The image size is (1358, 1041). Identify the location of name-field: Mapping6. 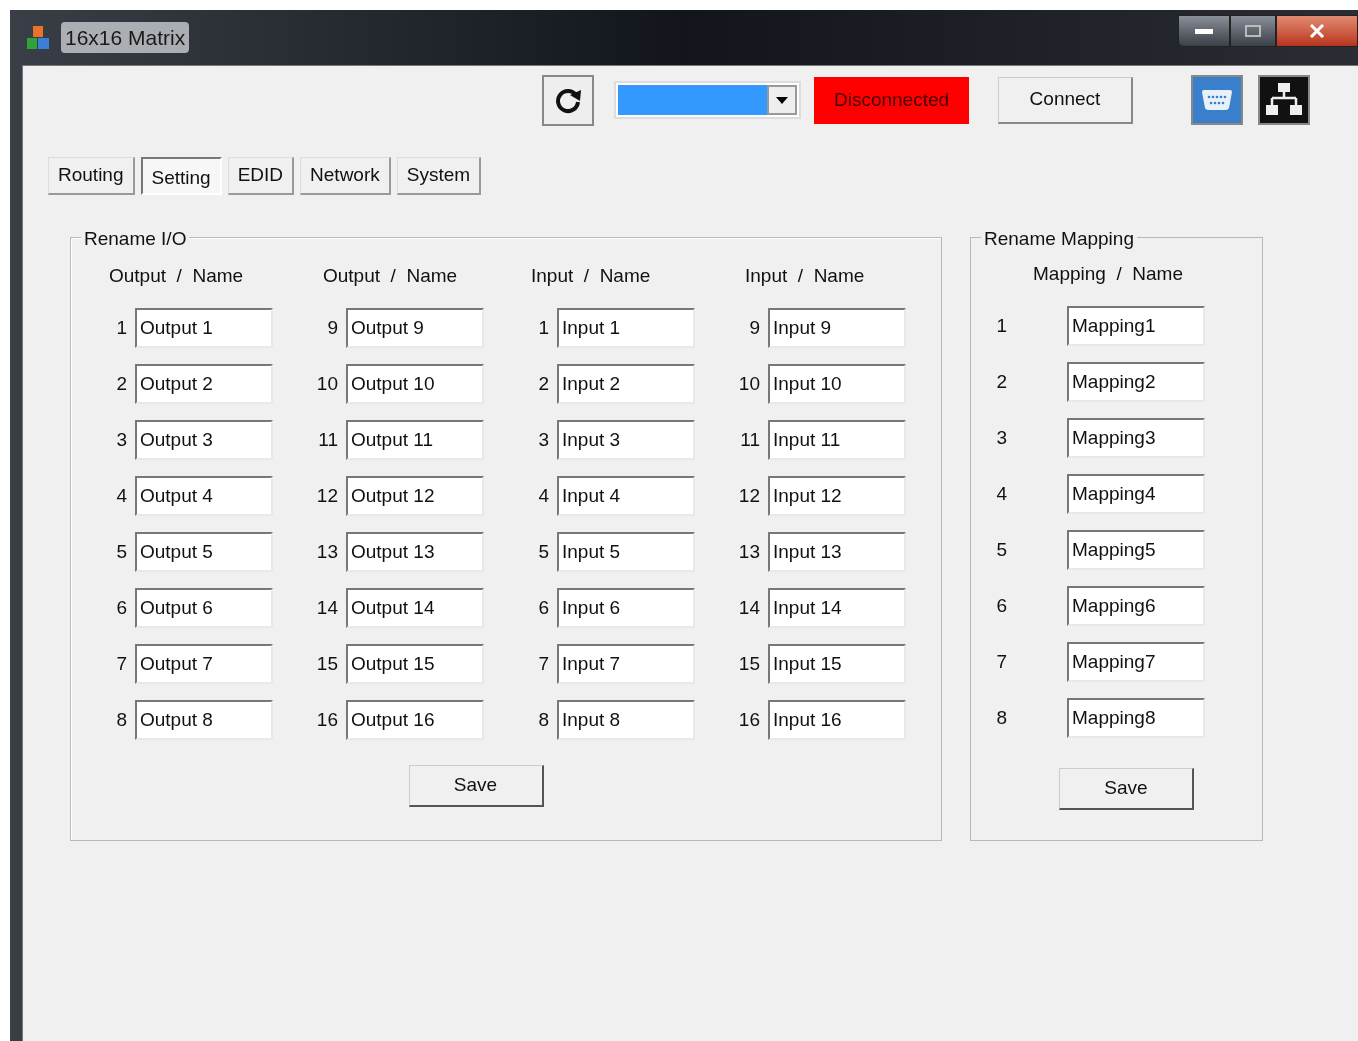
(1136, 606).